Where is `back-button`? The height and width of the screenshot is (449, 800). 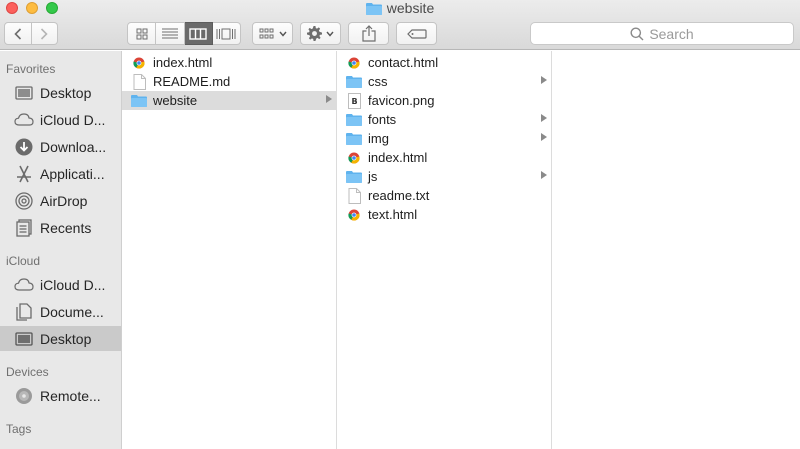 back-button is located at coordinates (18, 33).